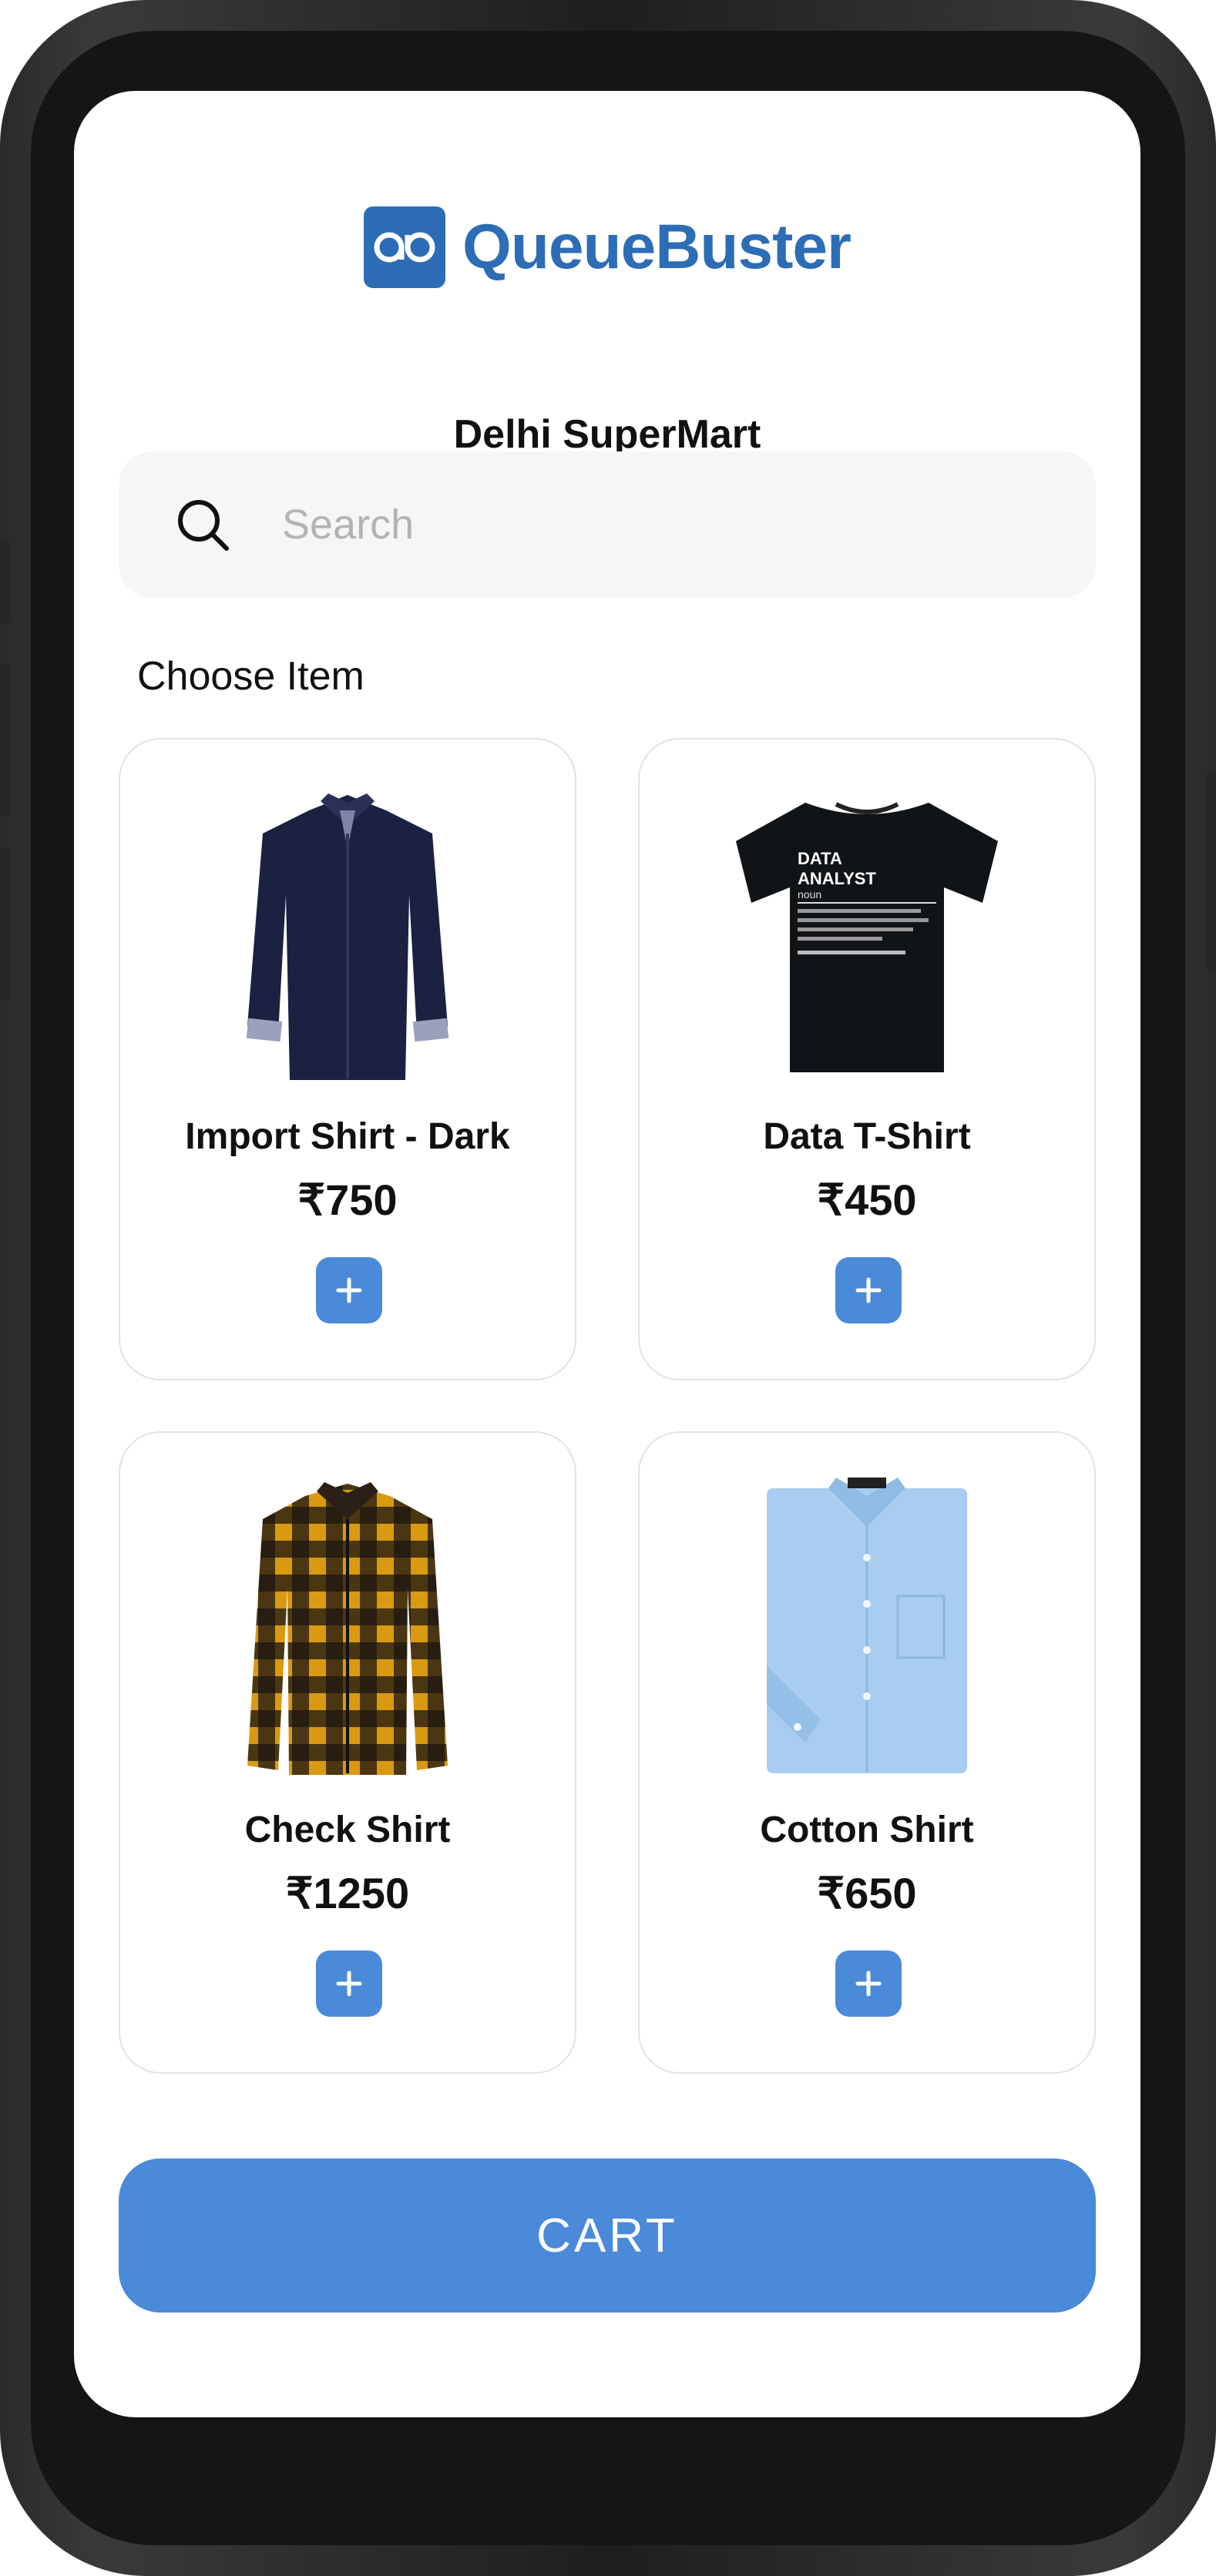 The width and height of the screenshot is (1216, 2576). I want to click on product-card: DATA ANALYST noun Data T-Shirt ₹450, so click(867, 1059).